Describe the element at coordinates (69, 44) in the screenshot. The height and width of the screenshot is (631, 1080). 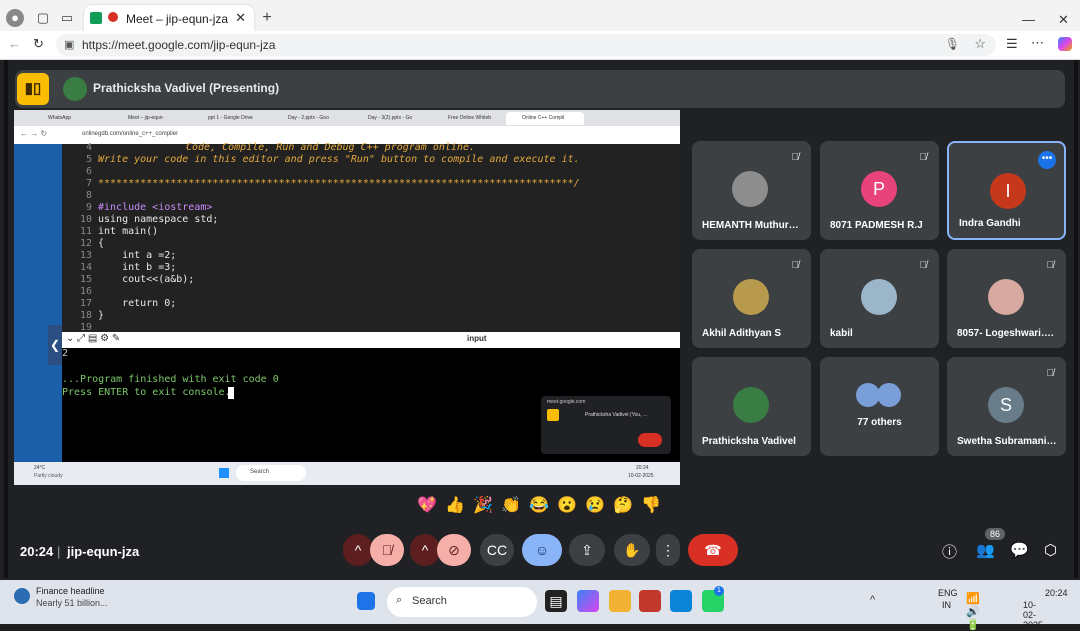
I see `site-info-icon: ▣` at that location.